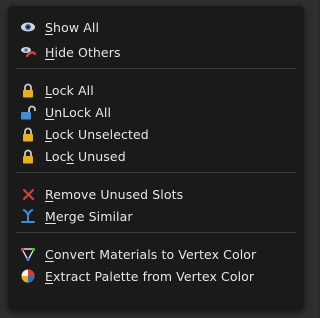  I want to click on menu-item-label: Merge Similar, so click(89, 216).